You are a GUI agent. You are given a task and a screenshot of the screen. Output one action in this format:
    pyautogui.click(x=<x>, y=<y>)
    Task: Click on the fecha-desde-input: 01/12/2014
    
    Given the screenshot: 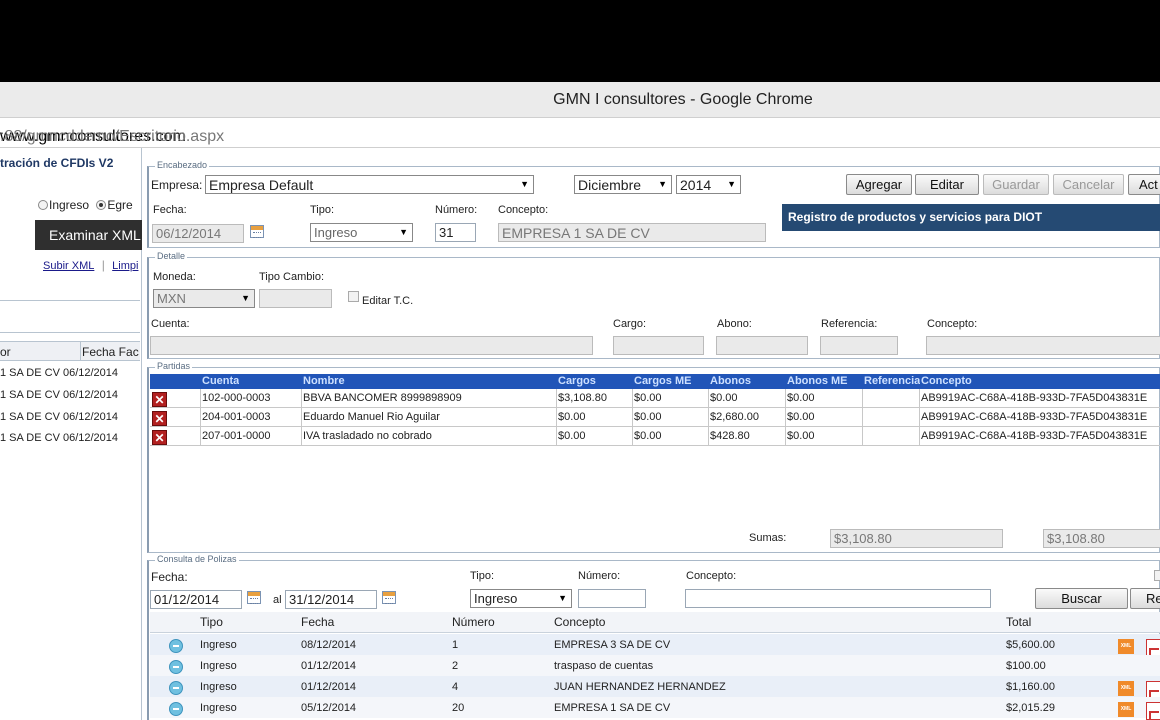 What is the action you would take?
    pyautogui.click(x=196, y=599)
    